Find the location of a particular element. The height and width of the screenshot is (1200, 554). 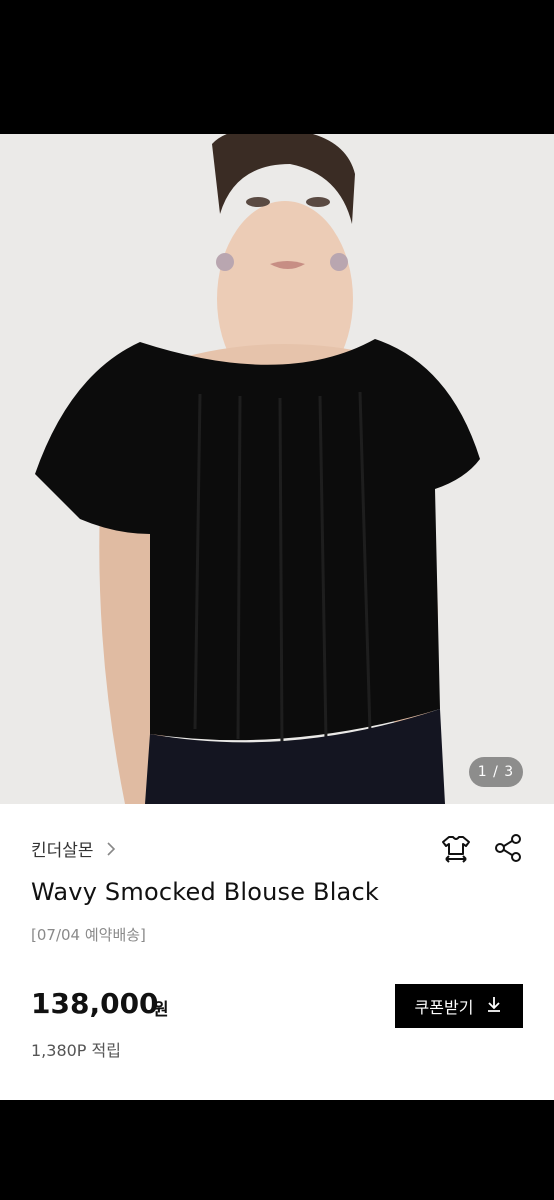

share-icon is located at coordinates (508, 848).